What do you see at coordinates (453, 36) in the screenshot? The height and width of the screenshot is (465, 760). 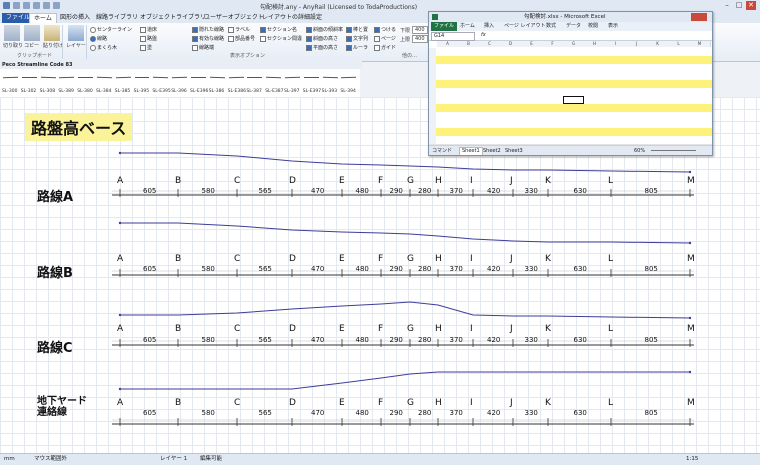 I see `excel-name-box: G14` at bounding box center [453, 36].